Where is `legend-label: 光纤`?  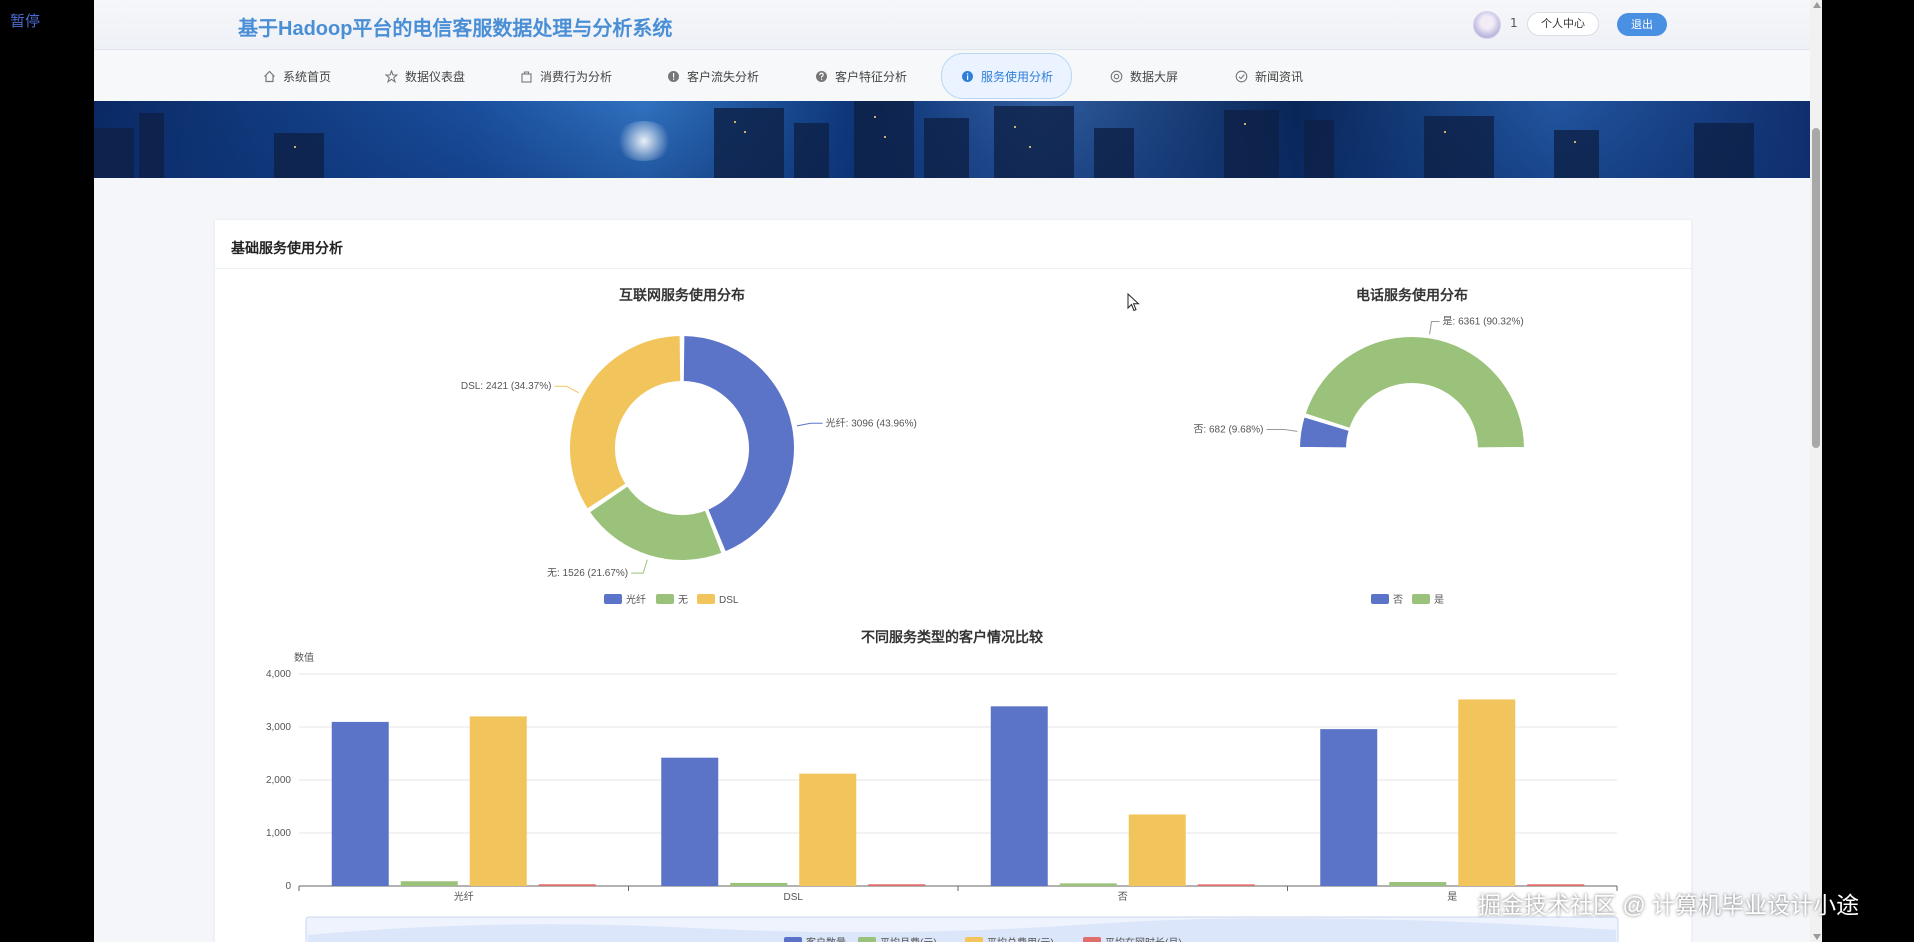
legend-label: 光纤 is located at coordinates (636, 599).